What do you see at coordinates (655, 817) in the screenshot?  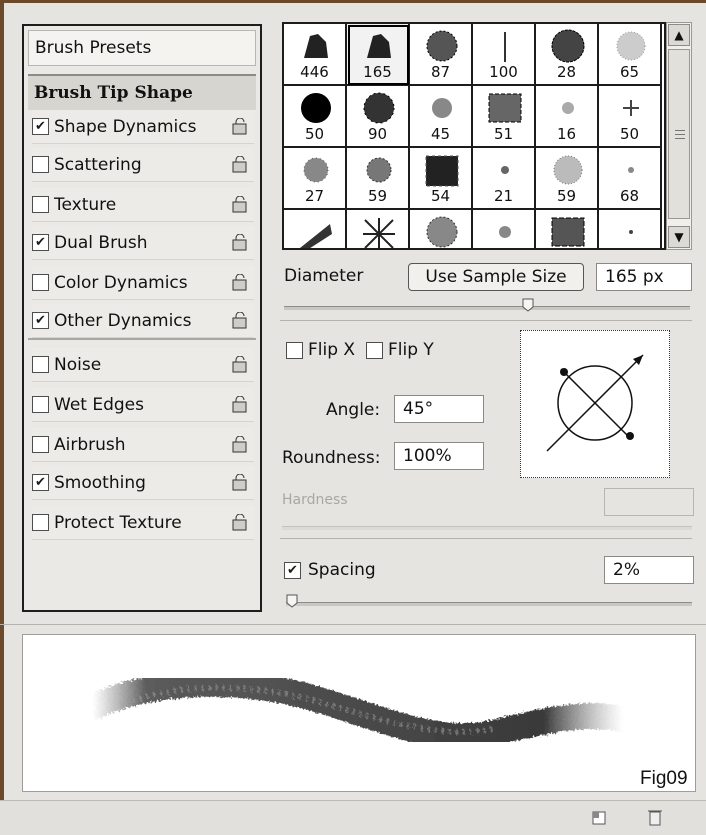 I see `delete-icon` at bounding box center [655, 817].